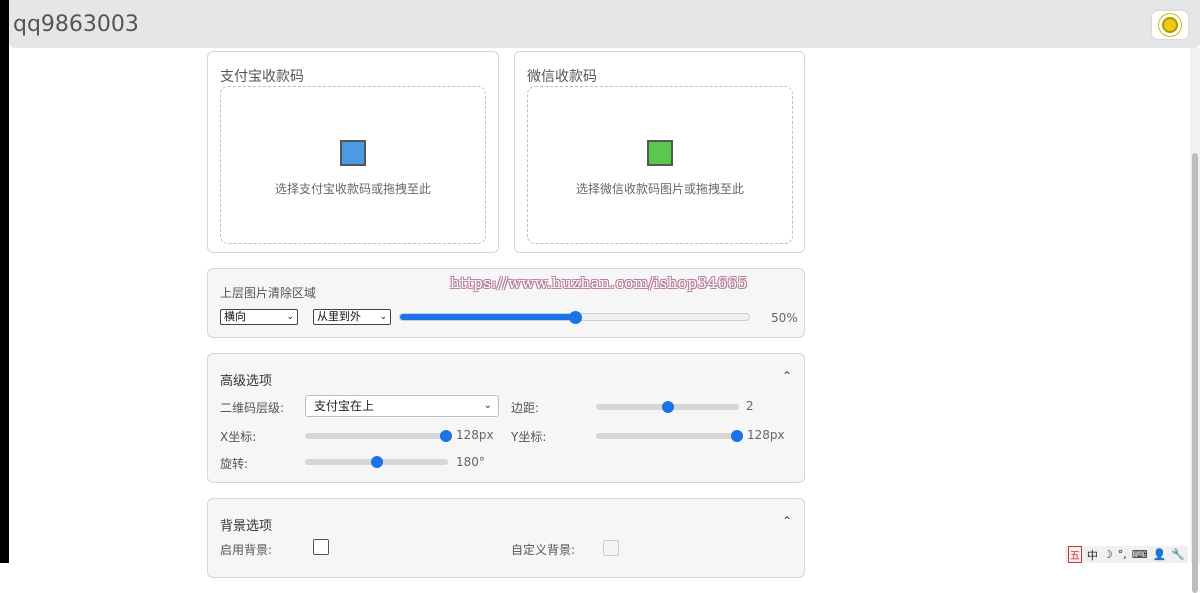  I want to click on background-options-card: 背景选项 ⌃ 启用背景: 自定义背景:, so click(506, 538).